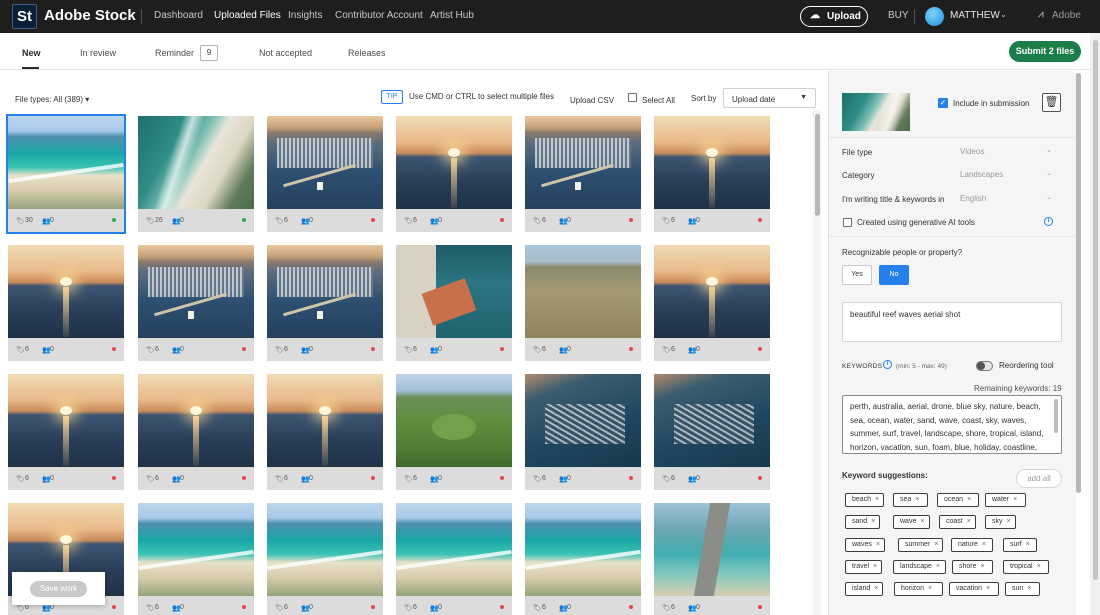 This screenshot has height=615, width=1100. Describe the element at coordinates (863, 522) in the screenshot. I see `keyword-suggestion-chip: sand ×` at that location.